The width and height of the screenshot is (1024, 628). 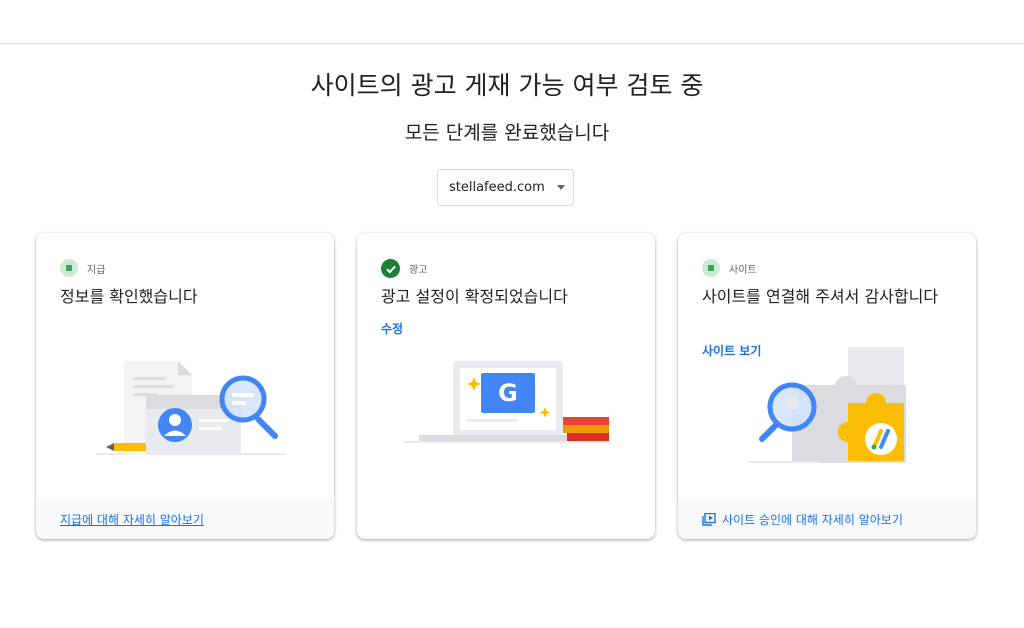 I want to click on site-status-label: 사이트, so click(x=743, y=270).